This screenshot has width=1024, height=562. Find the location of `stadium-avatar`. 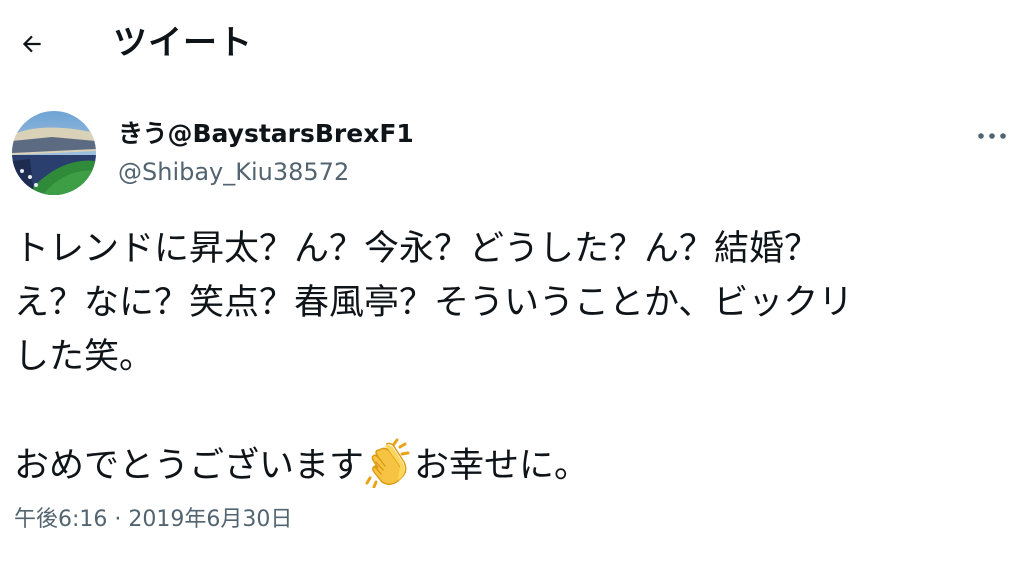

stadium-avatar is located at coordinates (54, 153).